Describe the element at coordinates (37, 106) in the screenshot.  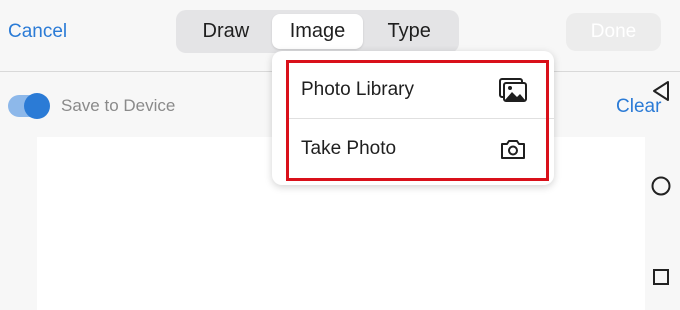
I see `toggle-knob` at that location.